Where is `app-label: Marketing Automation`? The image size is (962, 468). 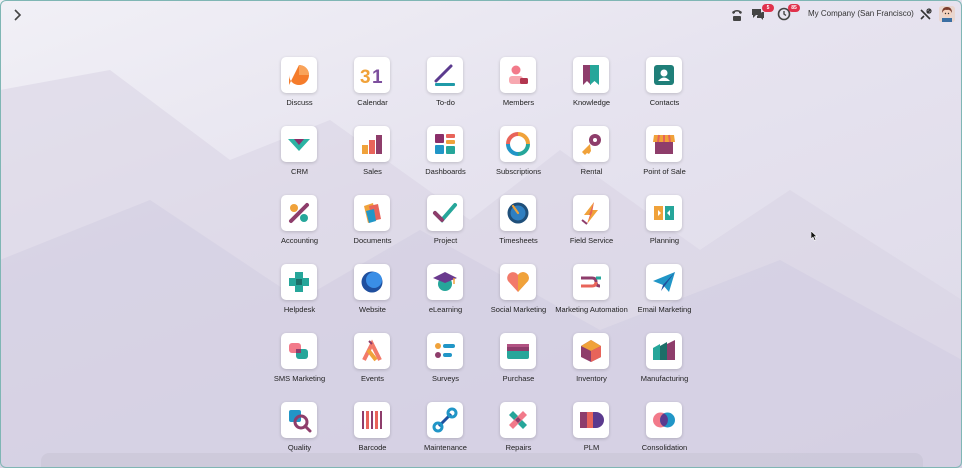 app-label: Marketing Automation is located at coordinates (591, 309).